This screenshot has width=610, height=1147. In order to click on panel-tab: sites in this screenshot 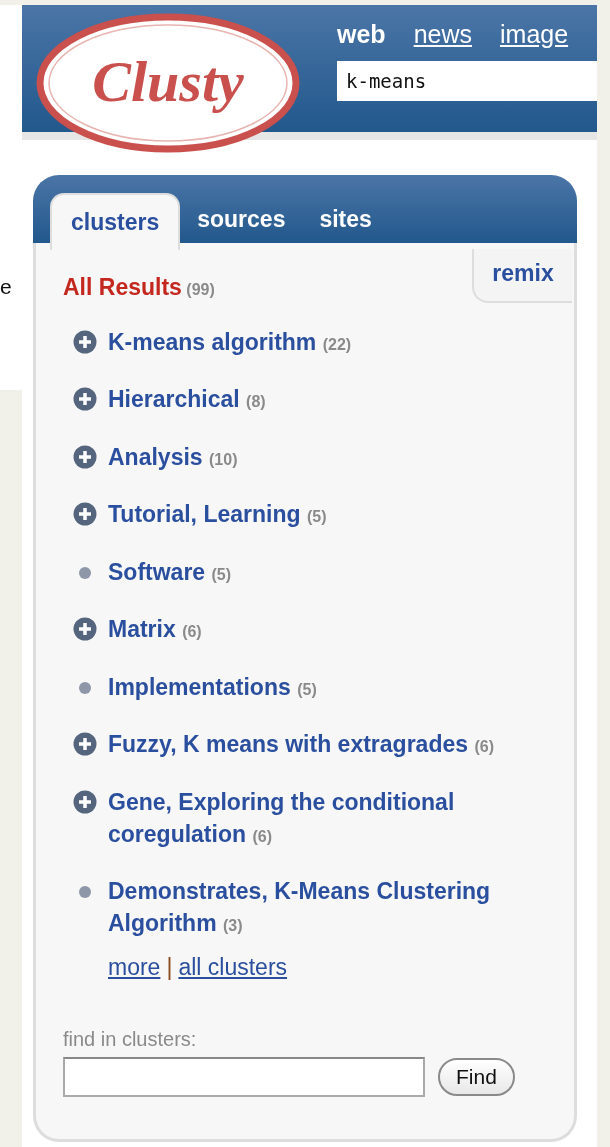, I will do `click(345, 218)`.